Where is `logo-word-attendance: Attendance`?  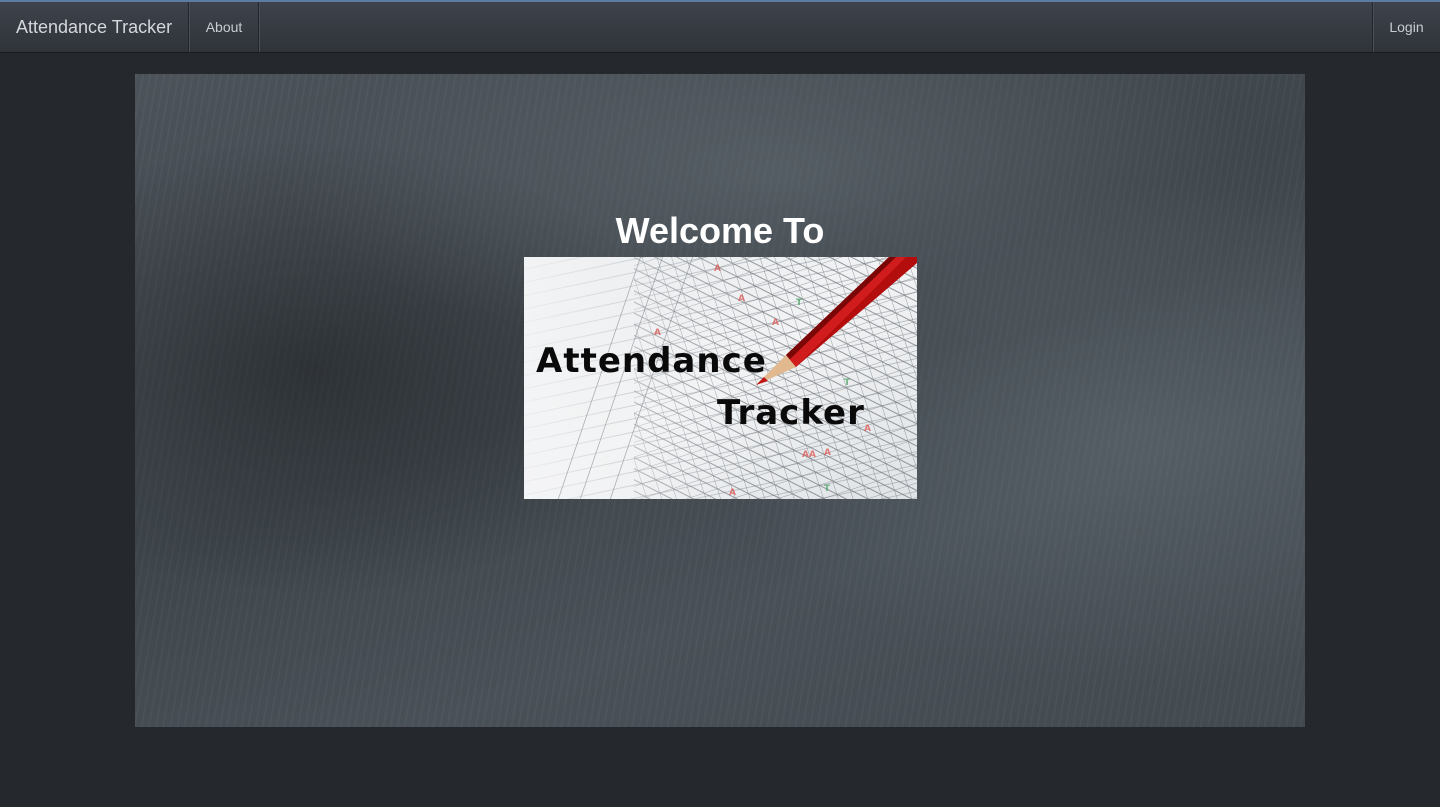
logo-word-attendance: Attendance is located at coordinates (651, 361).